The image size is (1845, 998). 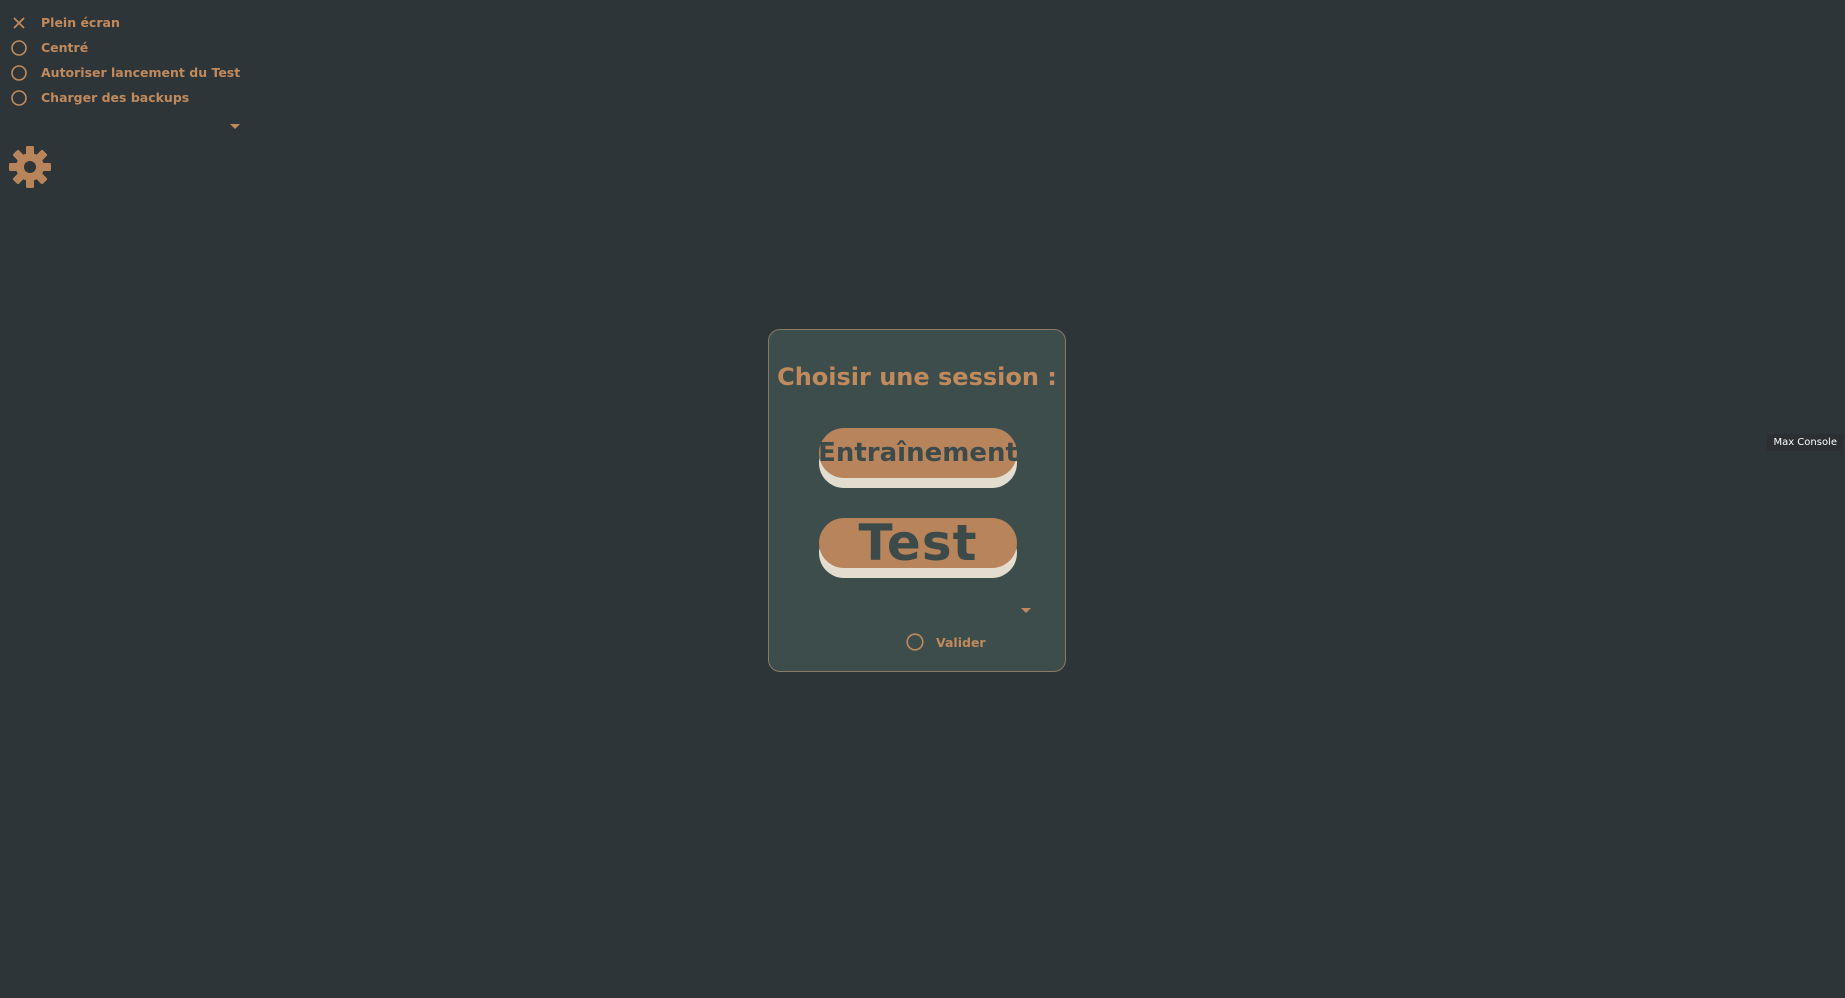 What do you see at coordinates (127, 47) in the screenshot?
I see `toggle-centered: Centré` at bounding box center [127, 47].